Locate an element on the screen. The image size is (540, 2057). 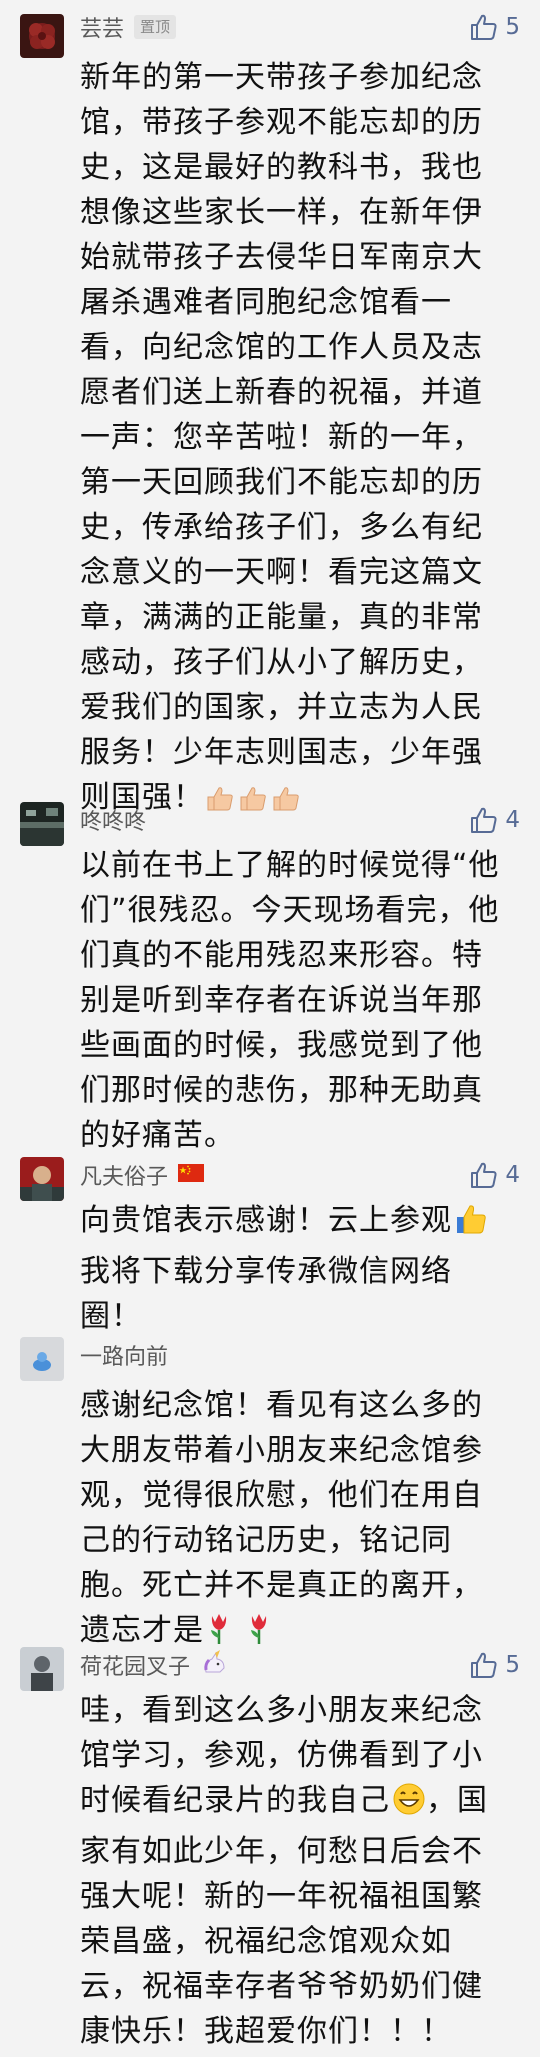
comment-line: 们那时候的悲伤，那种无助真 is located at coordinates (281, 1090).